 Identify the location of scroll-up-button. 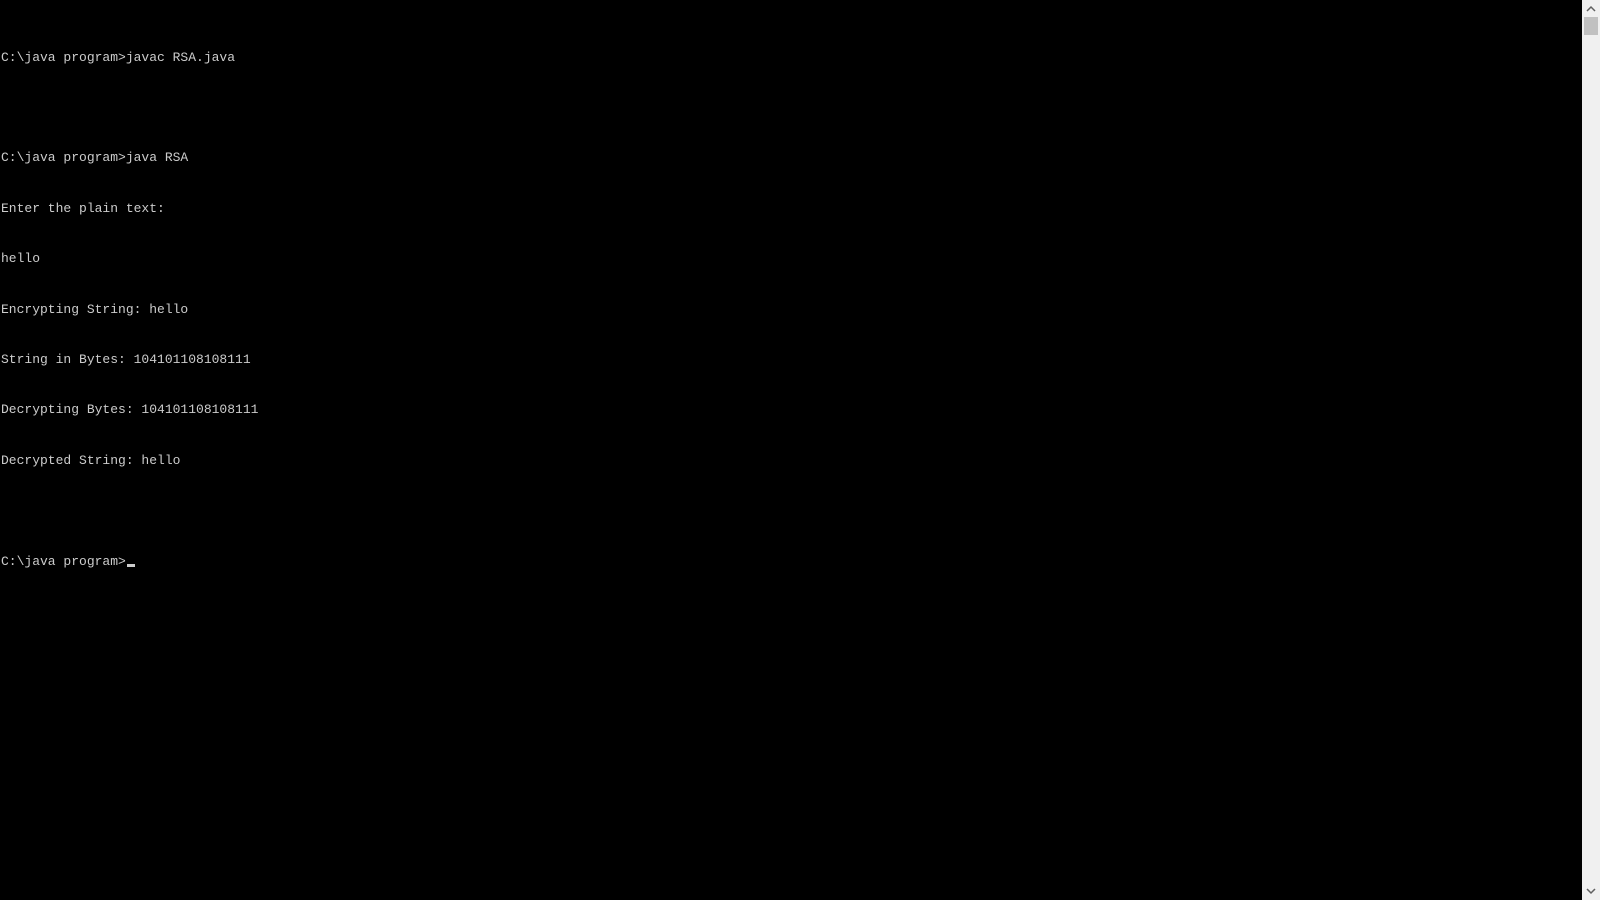
(1591, 8).